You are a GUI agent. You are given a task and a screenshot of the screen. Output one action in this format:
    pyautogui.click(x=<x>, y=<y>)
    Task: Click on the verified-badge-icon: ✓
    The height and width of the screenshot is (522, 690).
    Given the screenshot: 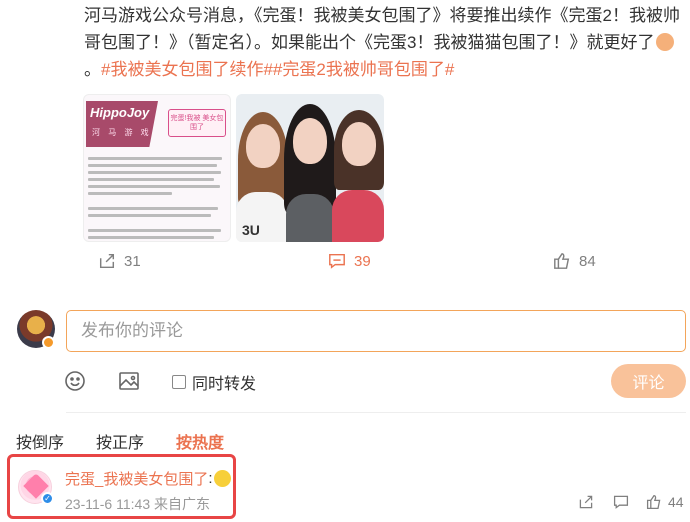 What is the action you would take?
    pyautogui.click(x=47, y=498)
    